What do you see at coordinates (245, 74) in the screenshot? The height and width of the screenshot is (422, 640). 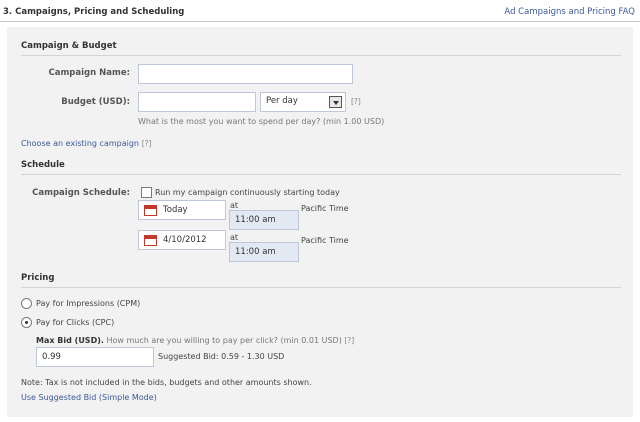 I see `campaign-name-input` at bounding box center [245, 74].